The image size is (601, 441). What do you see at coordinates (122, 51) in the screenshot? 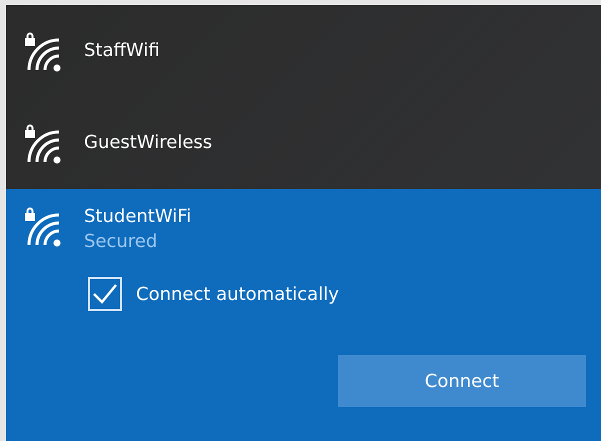
I see `network-name: StaffWifi` at bounding box center [122, 51].